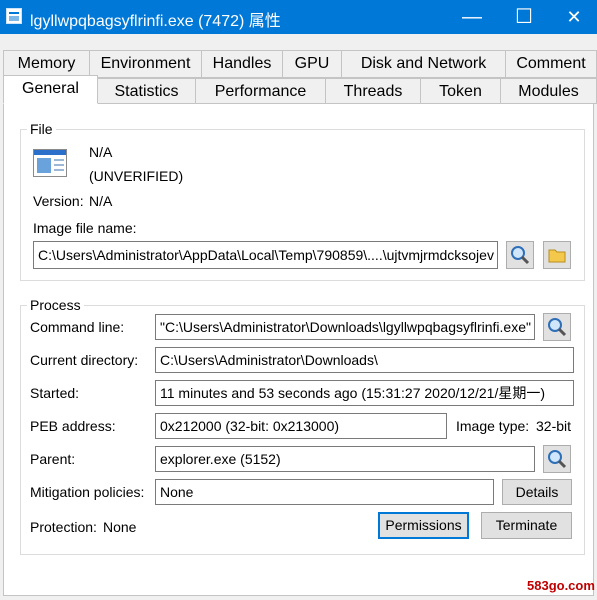 The height and width of the screenshot is (600, 597). I want to click on image-type-value: 32-bit, so click(554, 426).